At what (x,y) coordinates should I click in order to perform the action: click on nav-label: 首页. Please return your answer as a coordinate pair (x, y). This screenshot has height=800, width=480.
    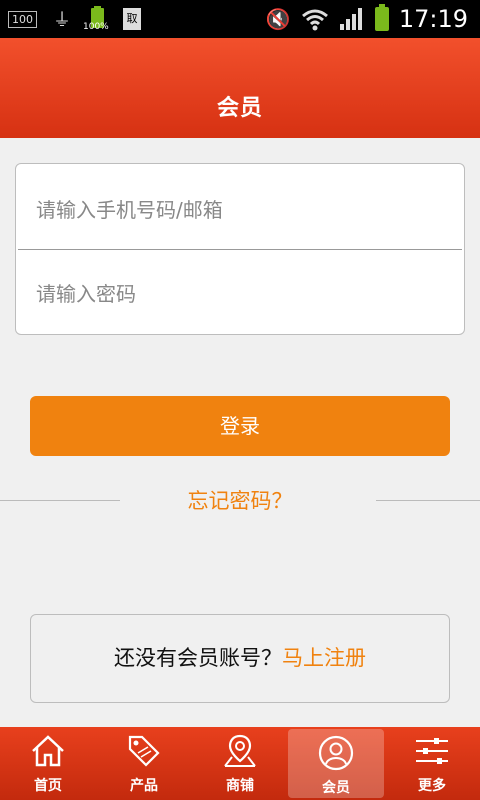
    Looking at the image, I should click on (48, 786).